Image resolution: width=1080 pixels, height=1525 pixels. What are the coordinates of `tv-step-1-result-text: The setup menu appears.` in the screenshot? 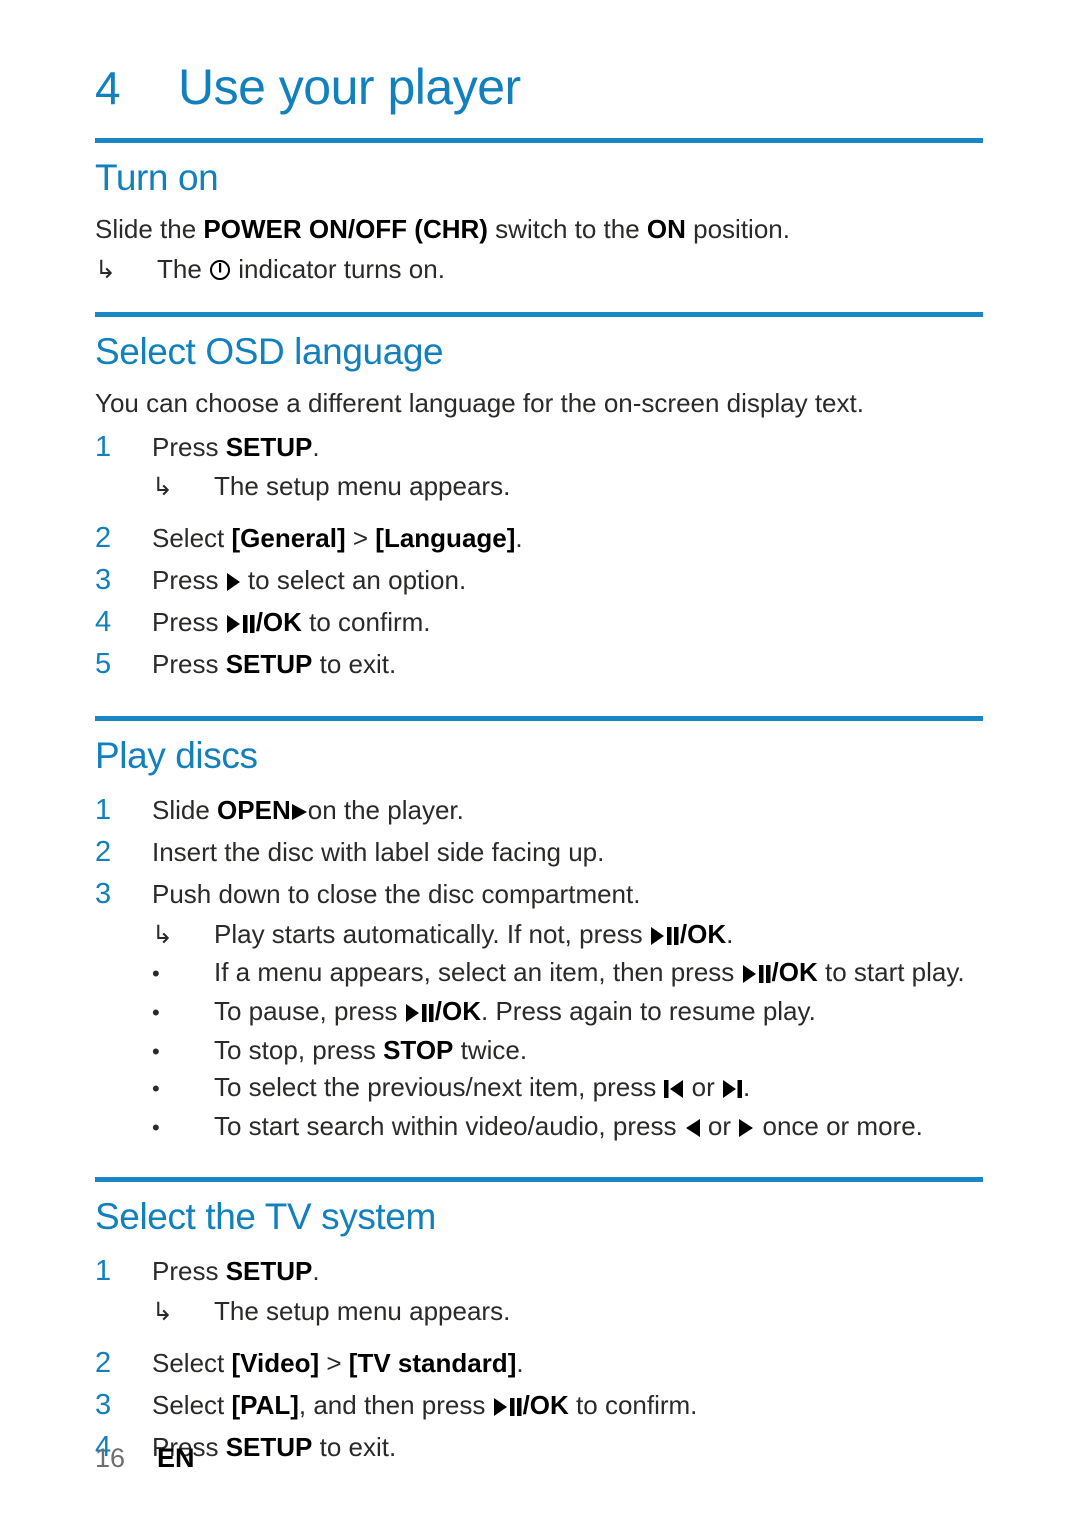 It's located at (362, 1310).